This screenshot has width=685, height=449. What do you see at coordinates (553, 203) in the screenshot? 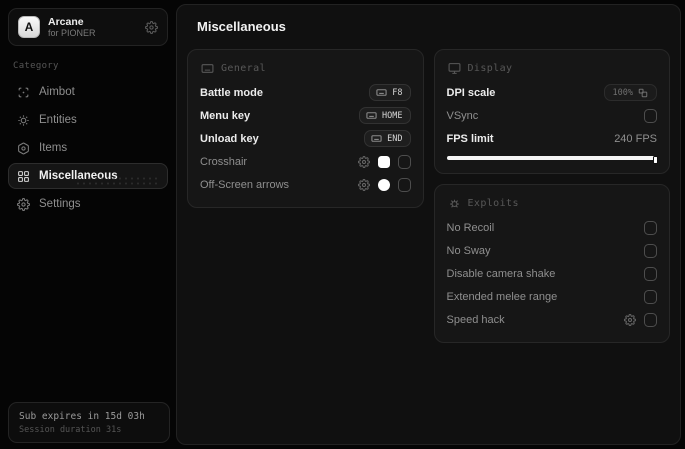
I see `exploits-card-header: Exploits` at bounding box center [553, 203].